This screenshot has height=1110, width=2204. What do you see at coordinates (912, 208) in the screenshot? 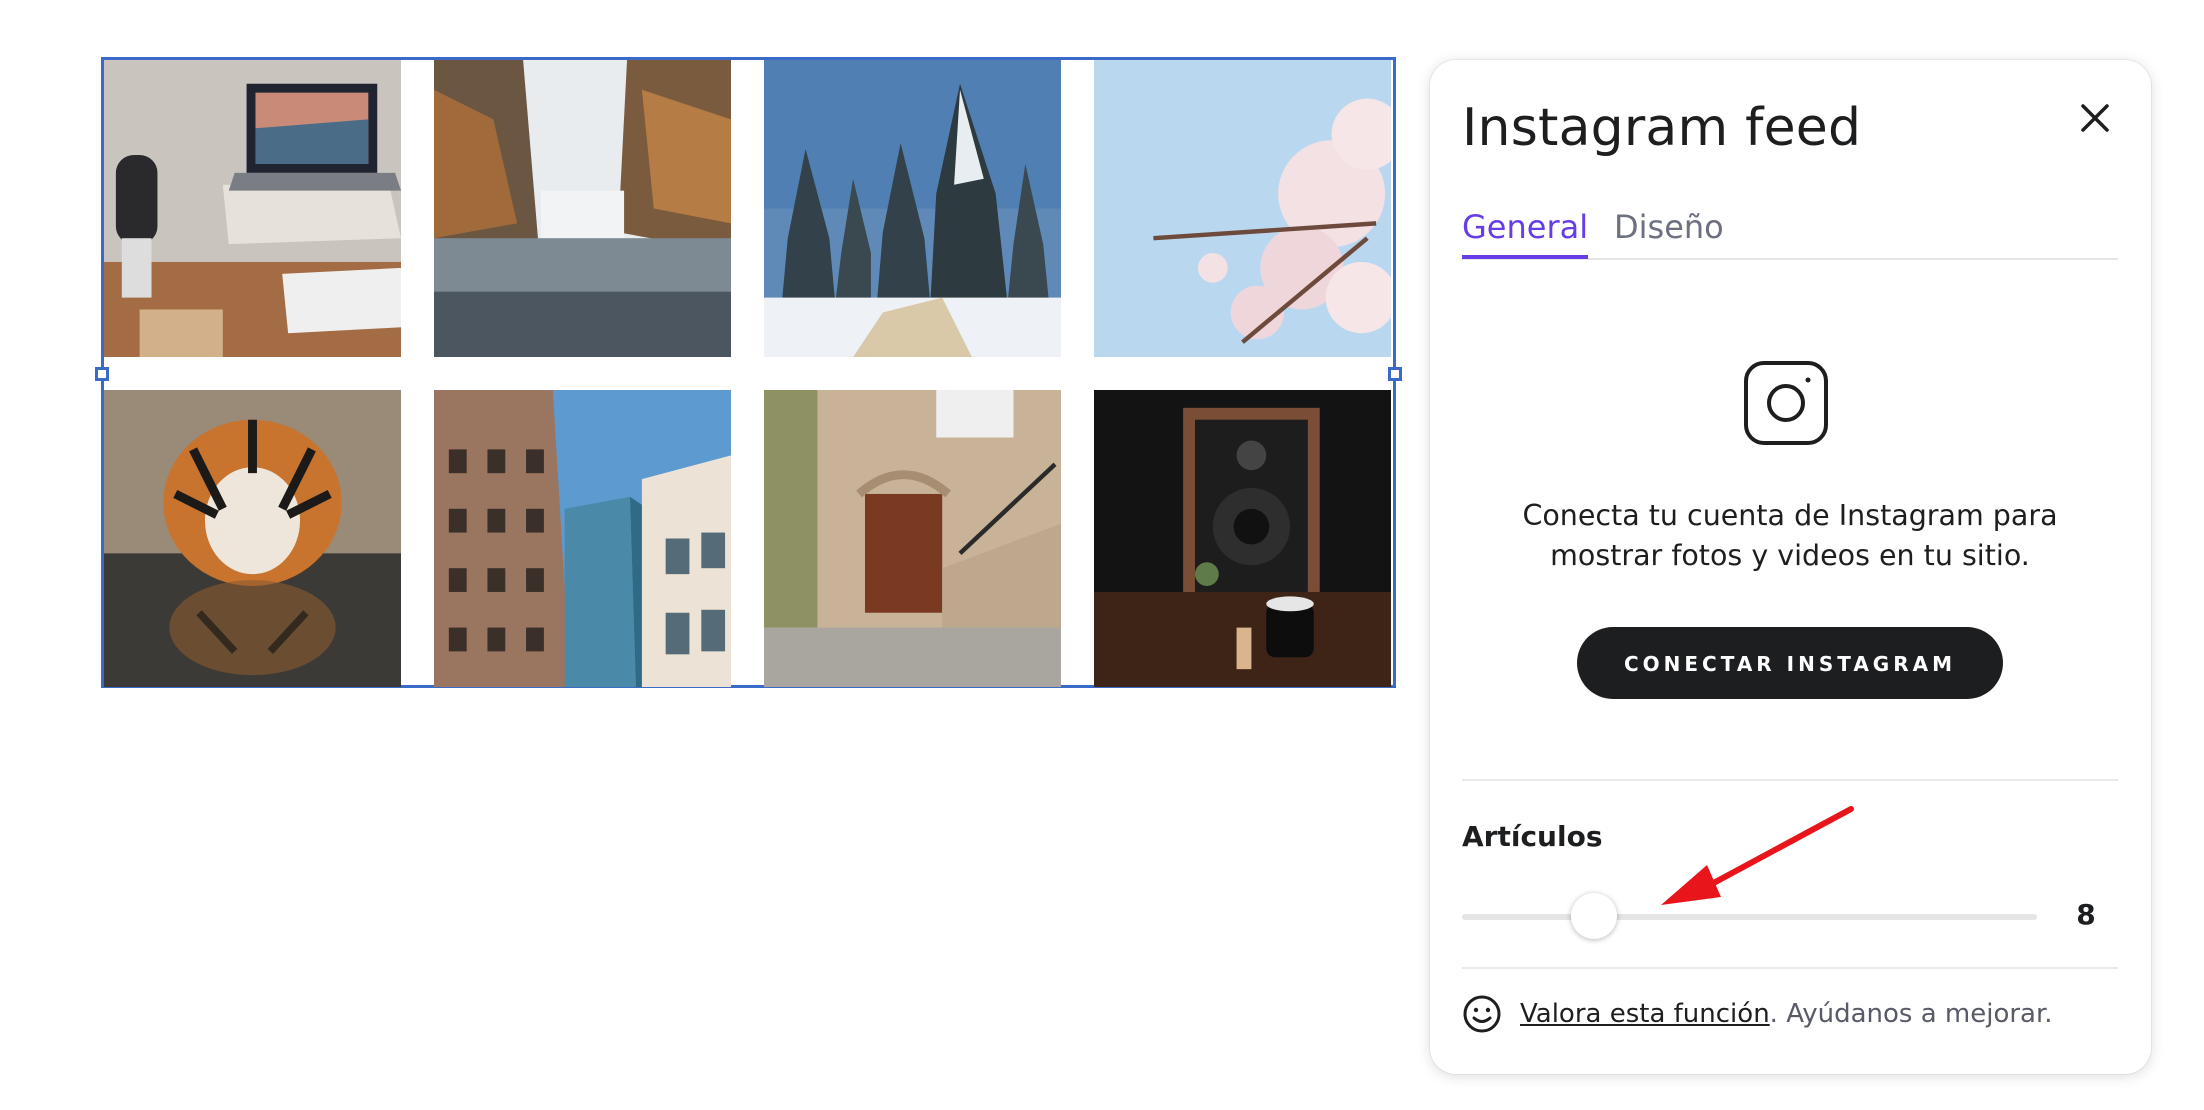
I see `feed-tile-snowy-trees` at bounding box center [912, 208].